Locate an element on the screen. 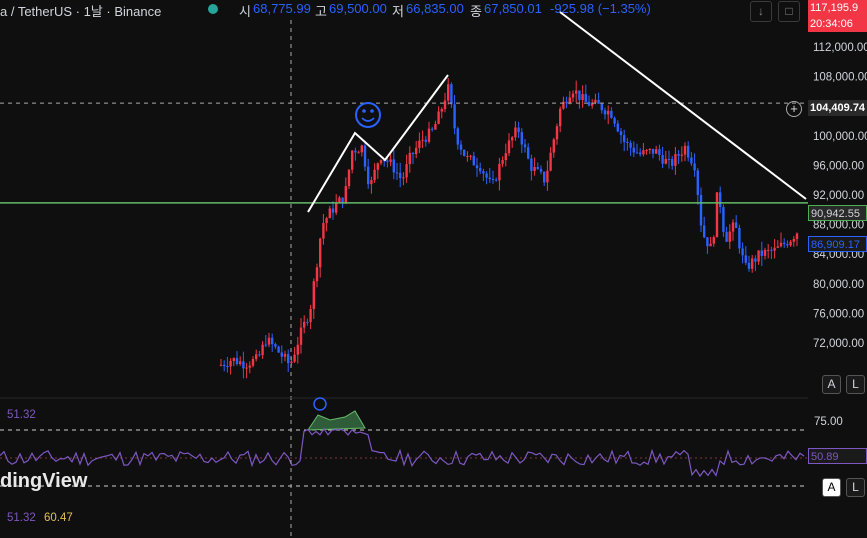 Image resolution: width=867 pixels, height=538 pixels. plus-circle-icon: + is located at coordinates (794, 109).